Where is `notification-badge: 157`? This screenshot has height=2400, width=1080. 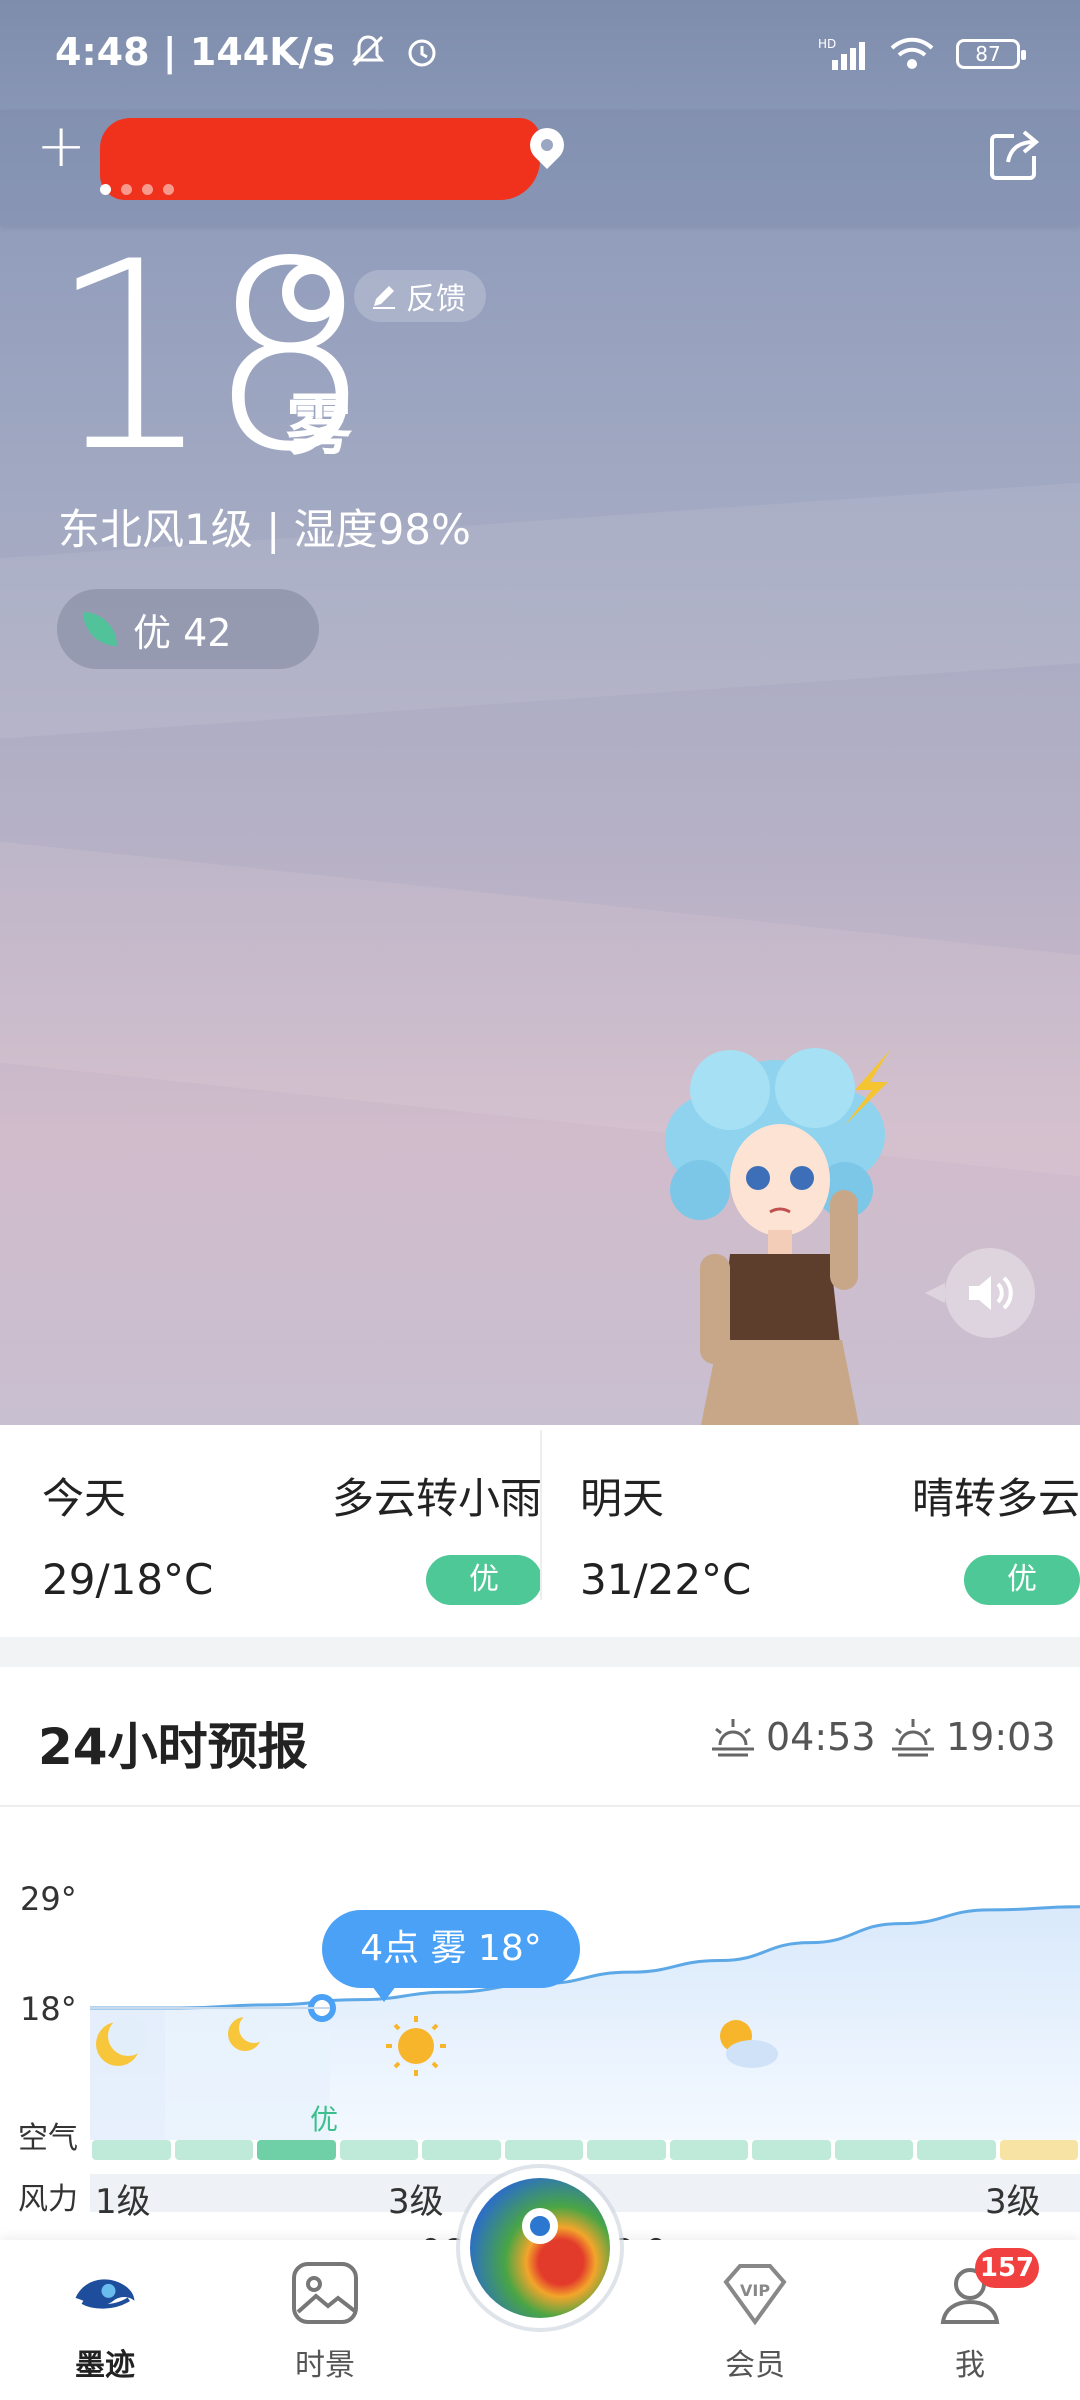
notification-badge: 157 is located at coordinates (1007, 2268).